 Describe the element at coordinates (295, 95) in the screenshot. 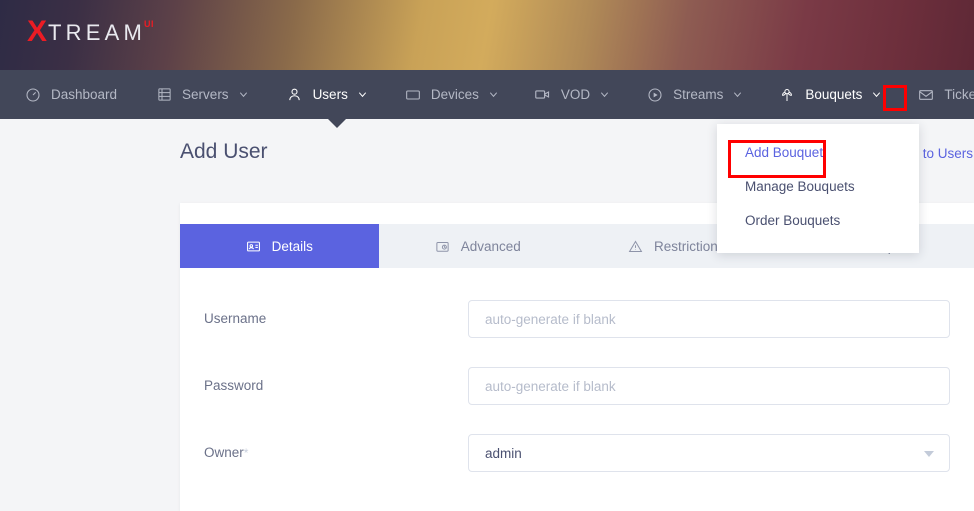

I see `user-icon` at that location.